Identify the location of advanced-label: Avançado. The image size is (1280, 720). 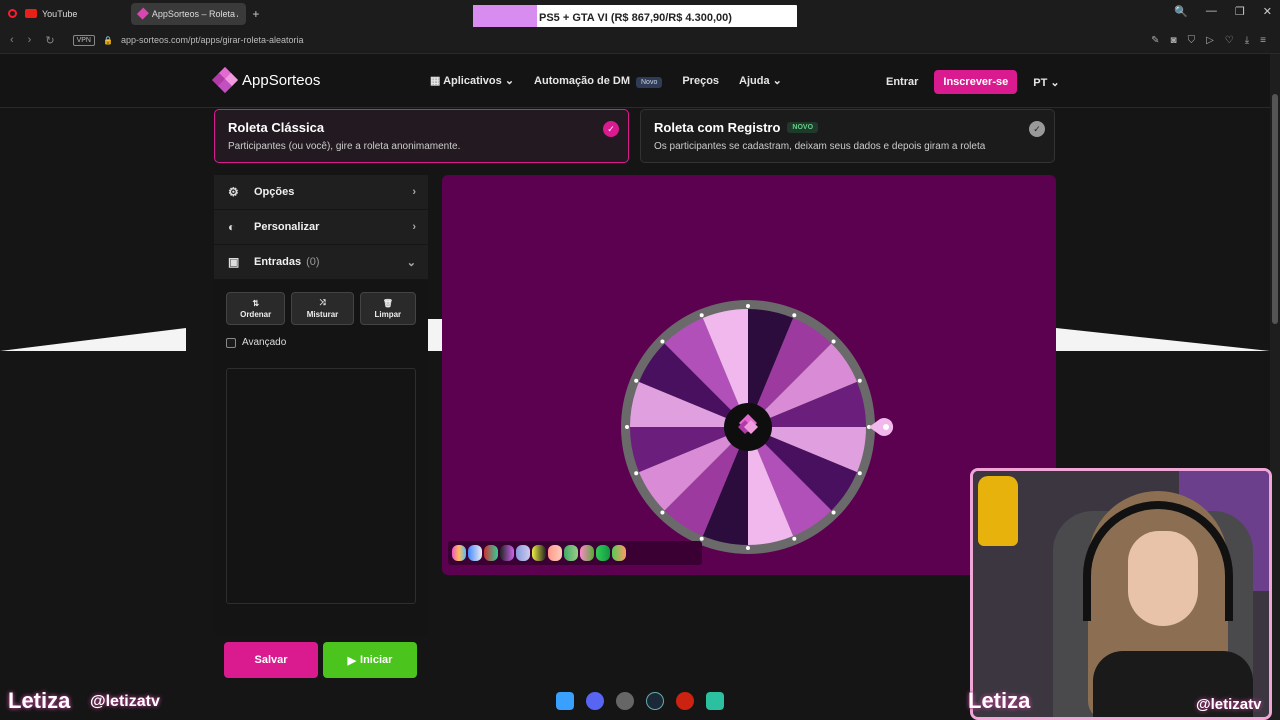
(264, 342).